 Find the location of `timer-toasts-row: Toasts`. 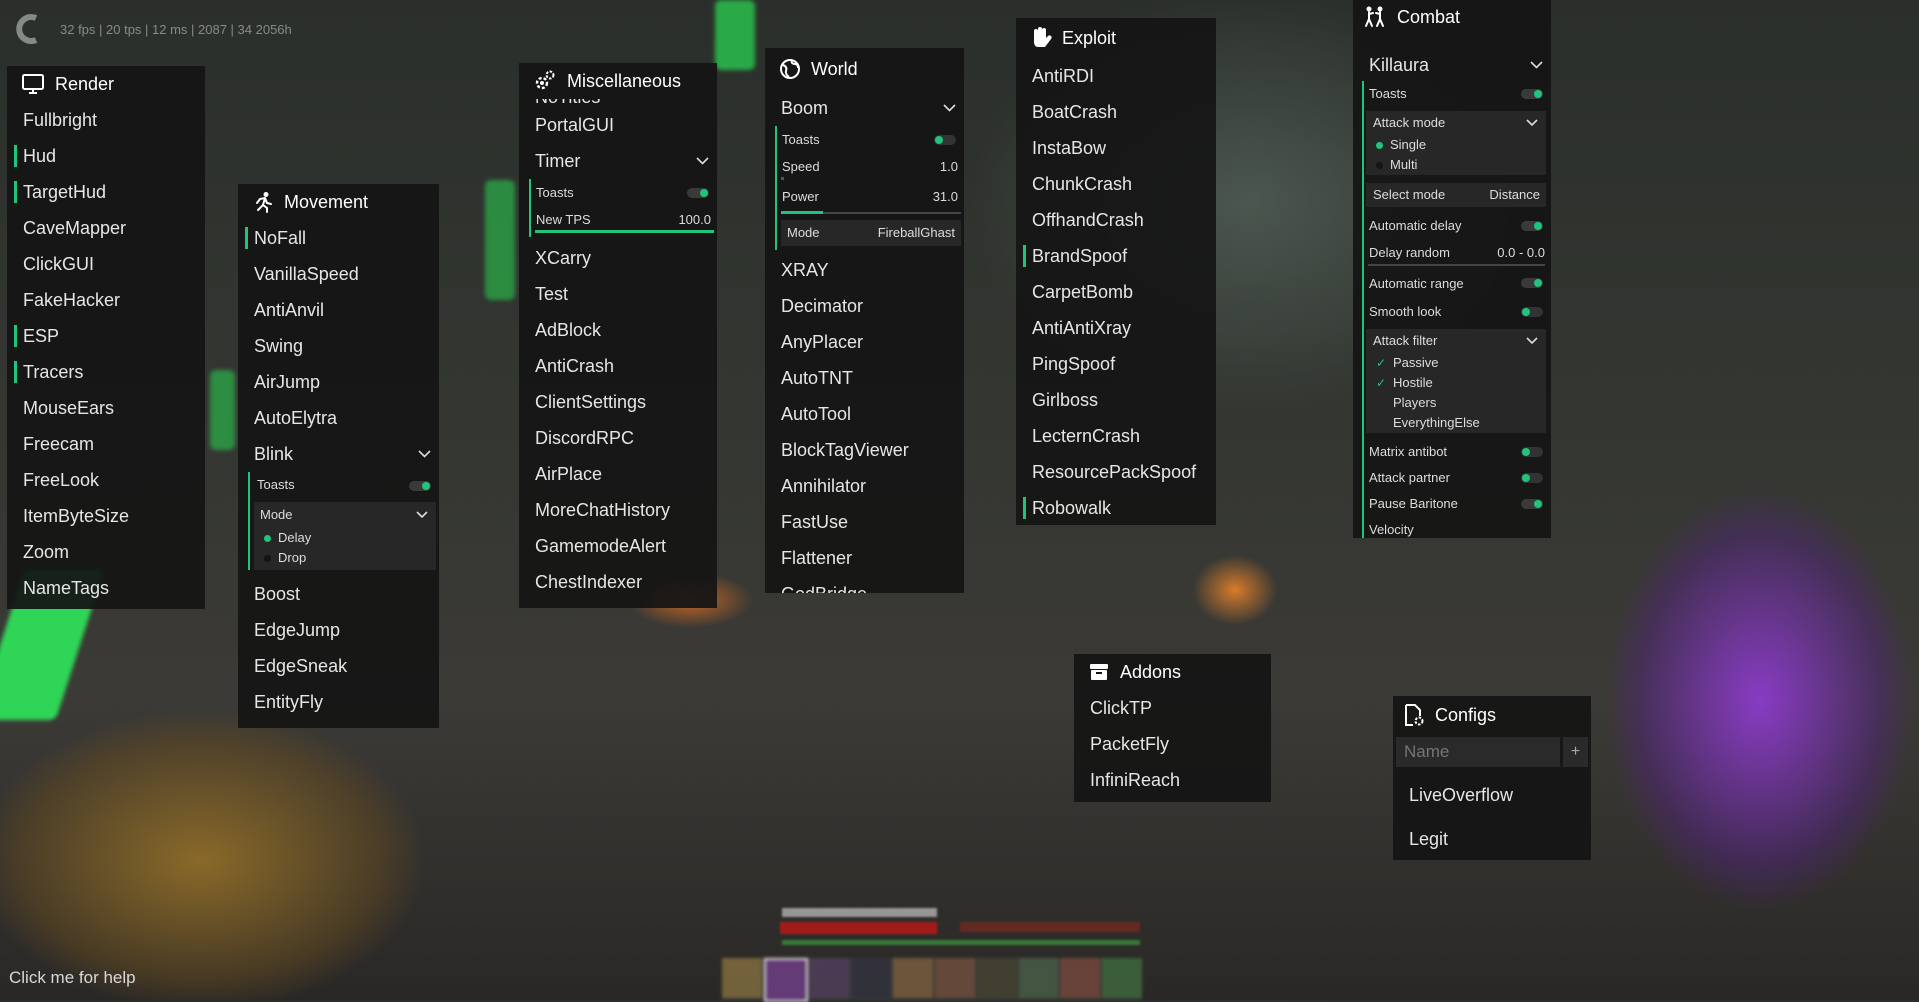

timer-toasts-row: Toasts is located at coordinates (624, 192).